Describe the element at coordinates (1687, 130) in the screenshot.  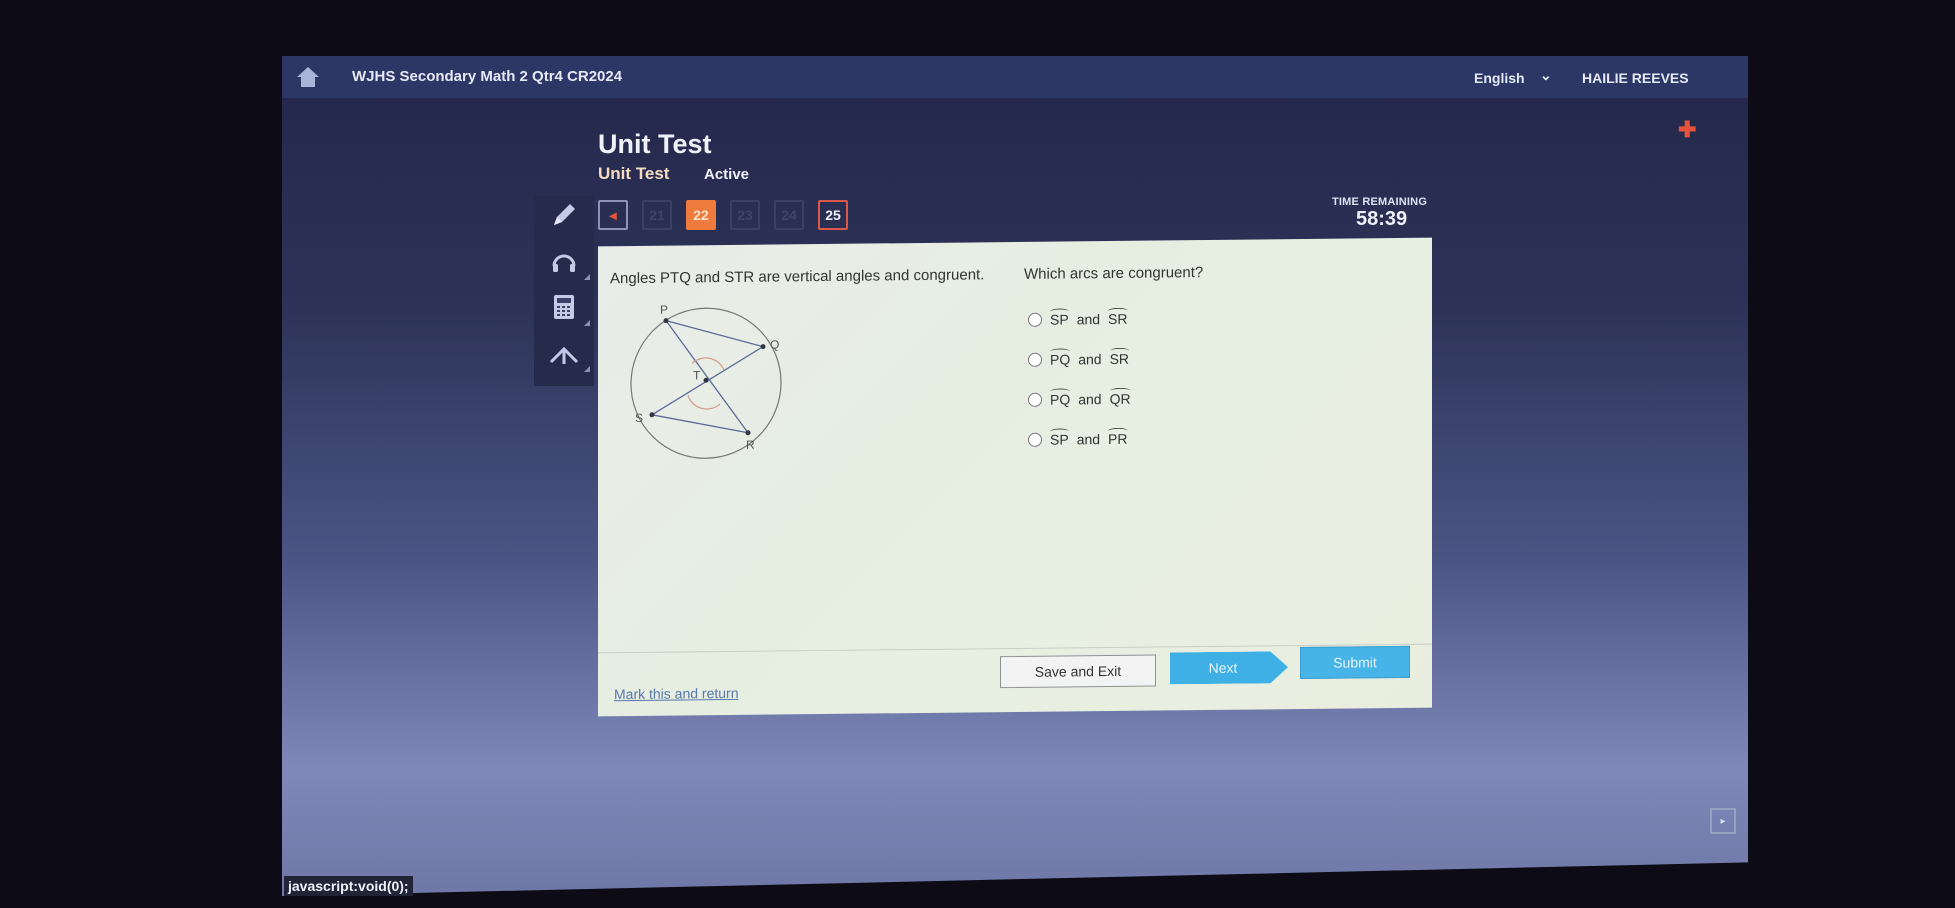
I see `plus-icon: ✚` at that location.